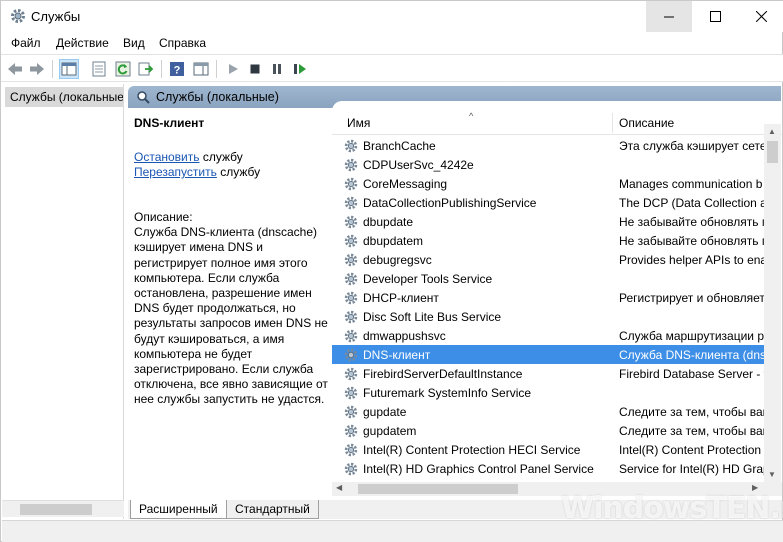 This screenshot has height=542, width=783. I want to click on help-icon: ?, so click(177, 69).